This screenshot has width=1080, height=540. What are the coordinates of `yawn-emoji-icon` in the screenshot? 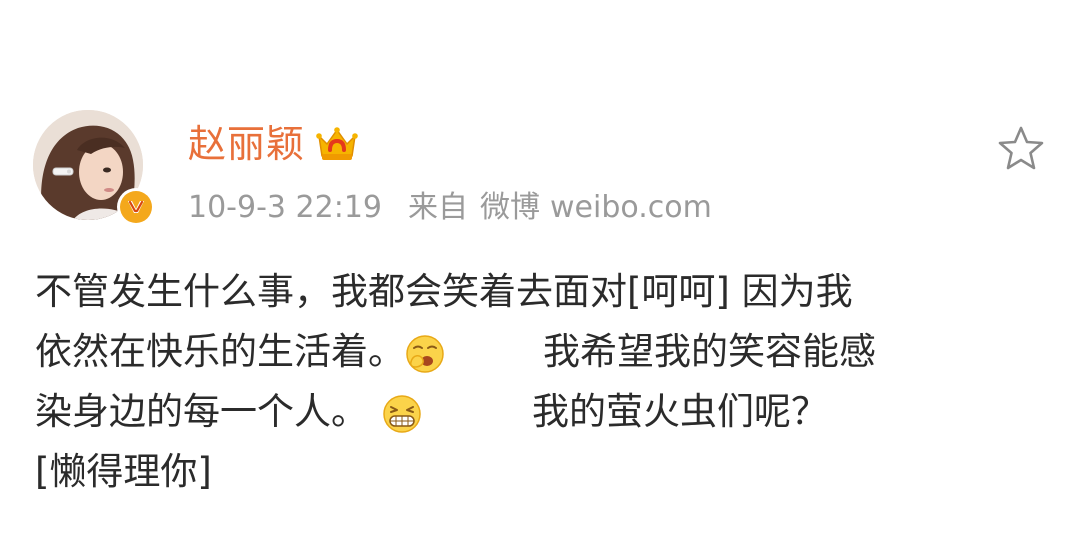 It's located at (425, 352).